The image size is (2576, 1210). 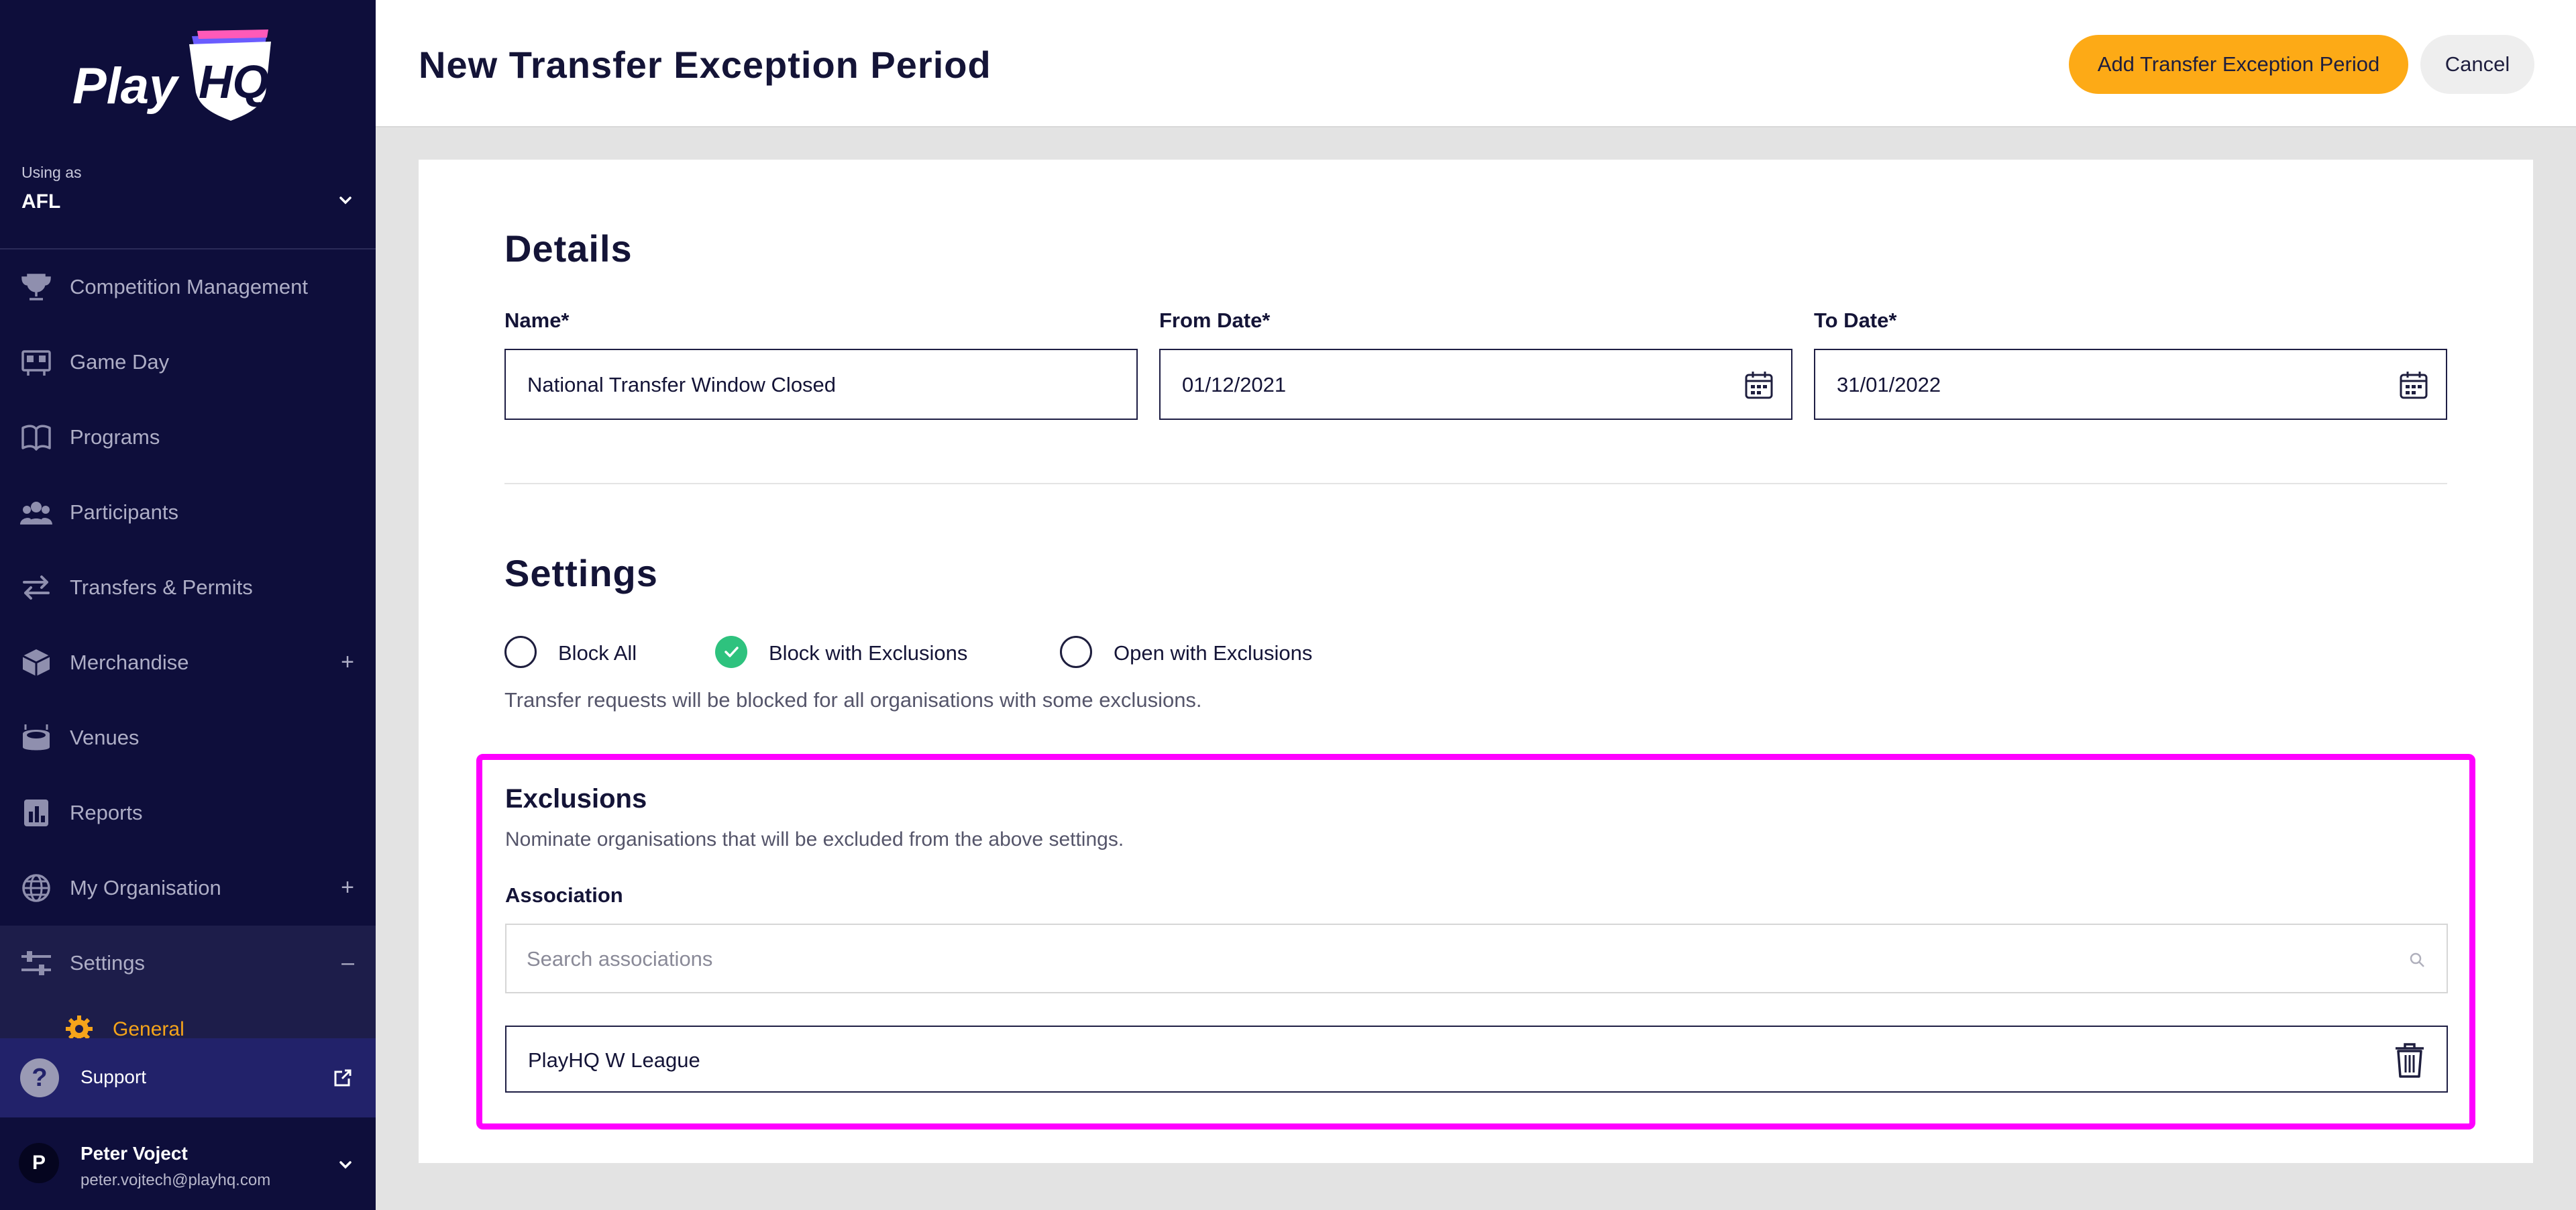 I want to click on sidebar-item-competition-management: Competition Management, so click(x=188, y=287).